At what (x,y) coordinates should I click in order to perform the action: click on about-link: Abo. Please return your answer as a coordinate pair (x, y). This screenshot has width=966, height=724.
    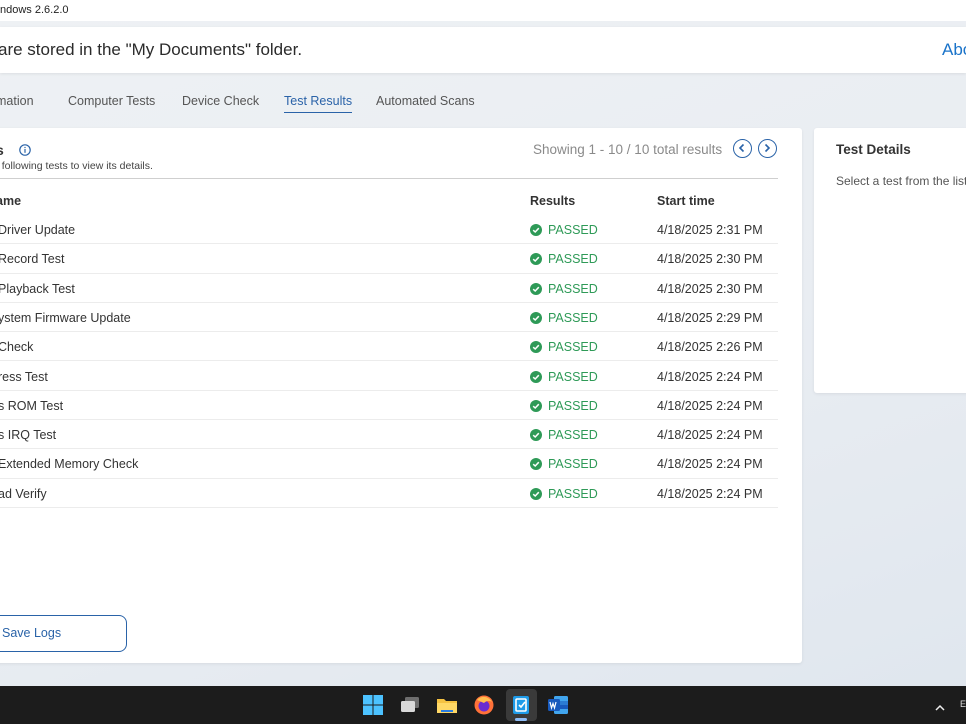
    Looking at the image, I should click on (954, 50).